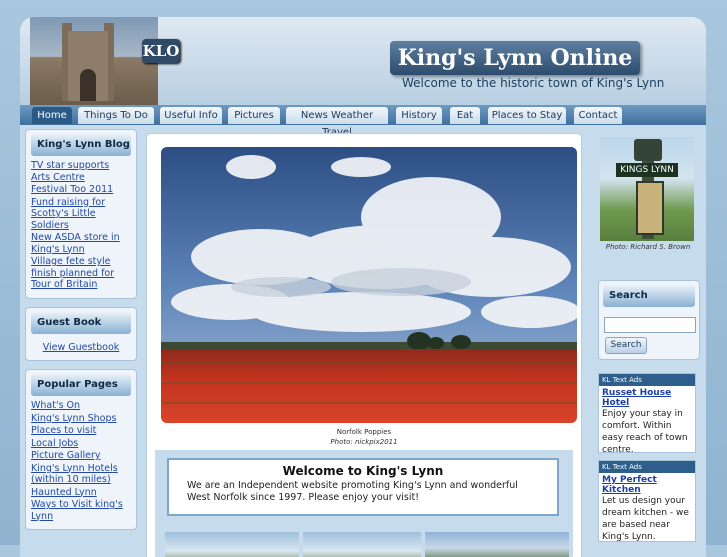  What do you see at coordinates (81, 243) in the screenshot?
I see `blog-link: New ASDA store in King's Lynn` at bounding box center [81, 243].